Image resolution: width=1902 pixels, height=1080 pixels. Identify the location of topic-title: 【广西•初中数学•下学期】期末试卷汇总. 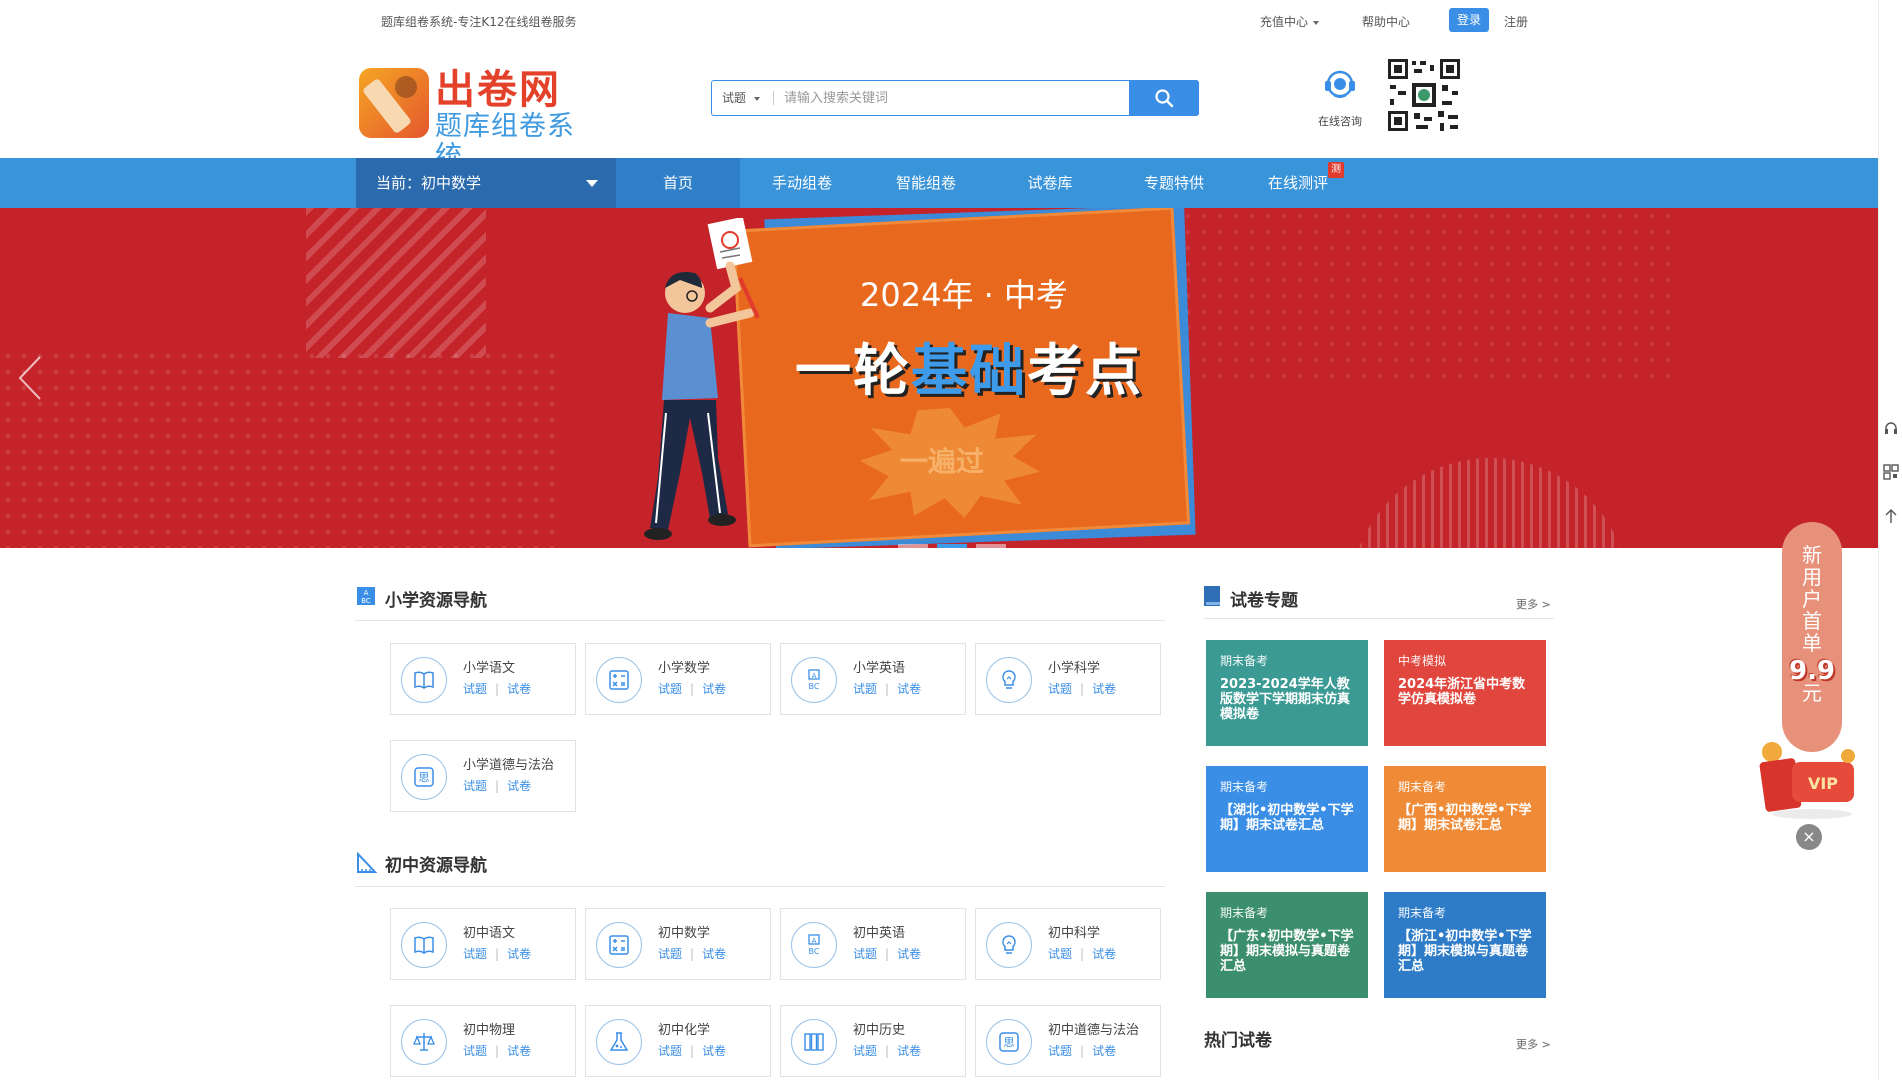
(1465, 818).